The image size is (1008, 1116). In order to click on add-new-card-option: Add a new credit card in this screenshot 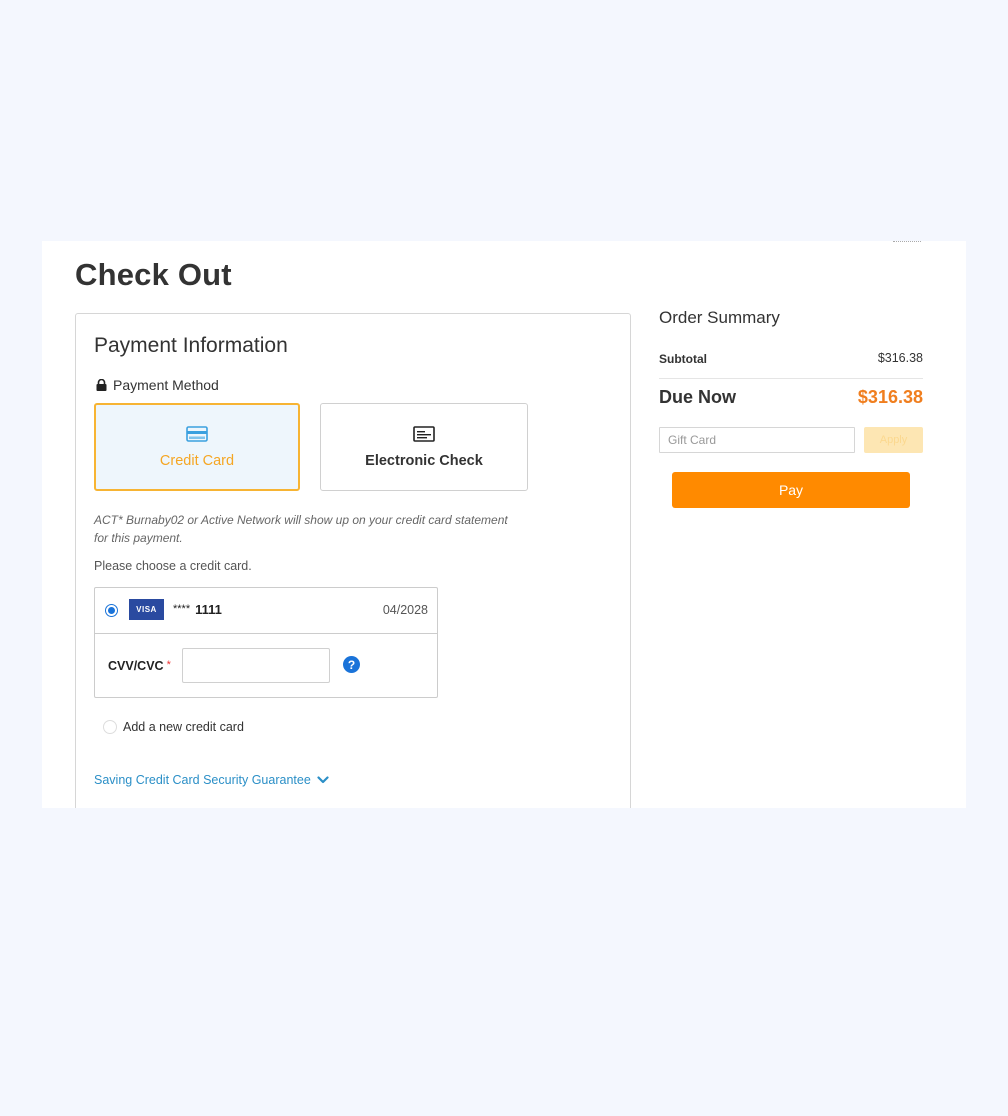, I will do `click(173, 727)`.